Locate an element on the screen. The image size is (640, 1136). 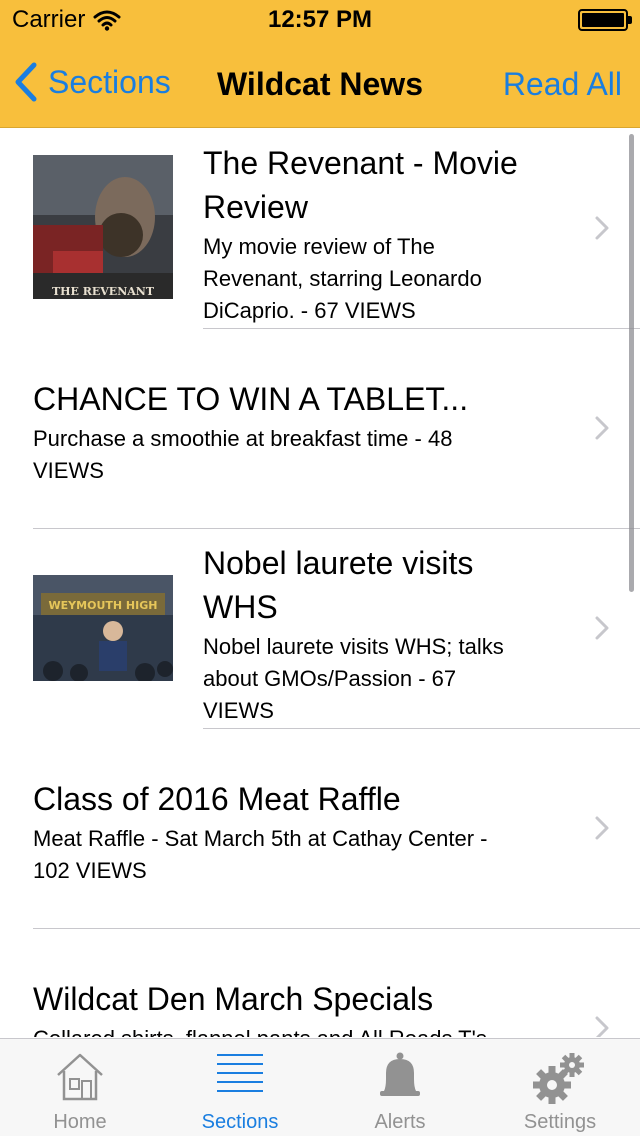
tab-label: Sections is located at coordinates (240, 1122).